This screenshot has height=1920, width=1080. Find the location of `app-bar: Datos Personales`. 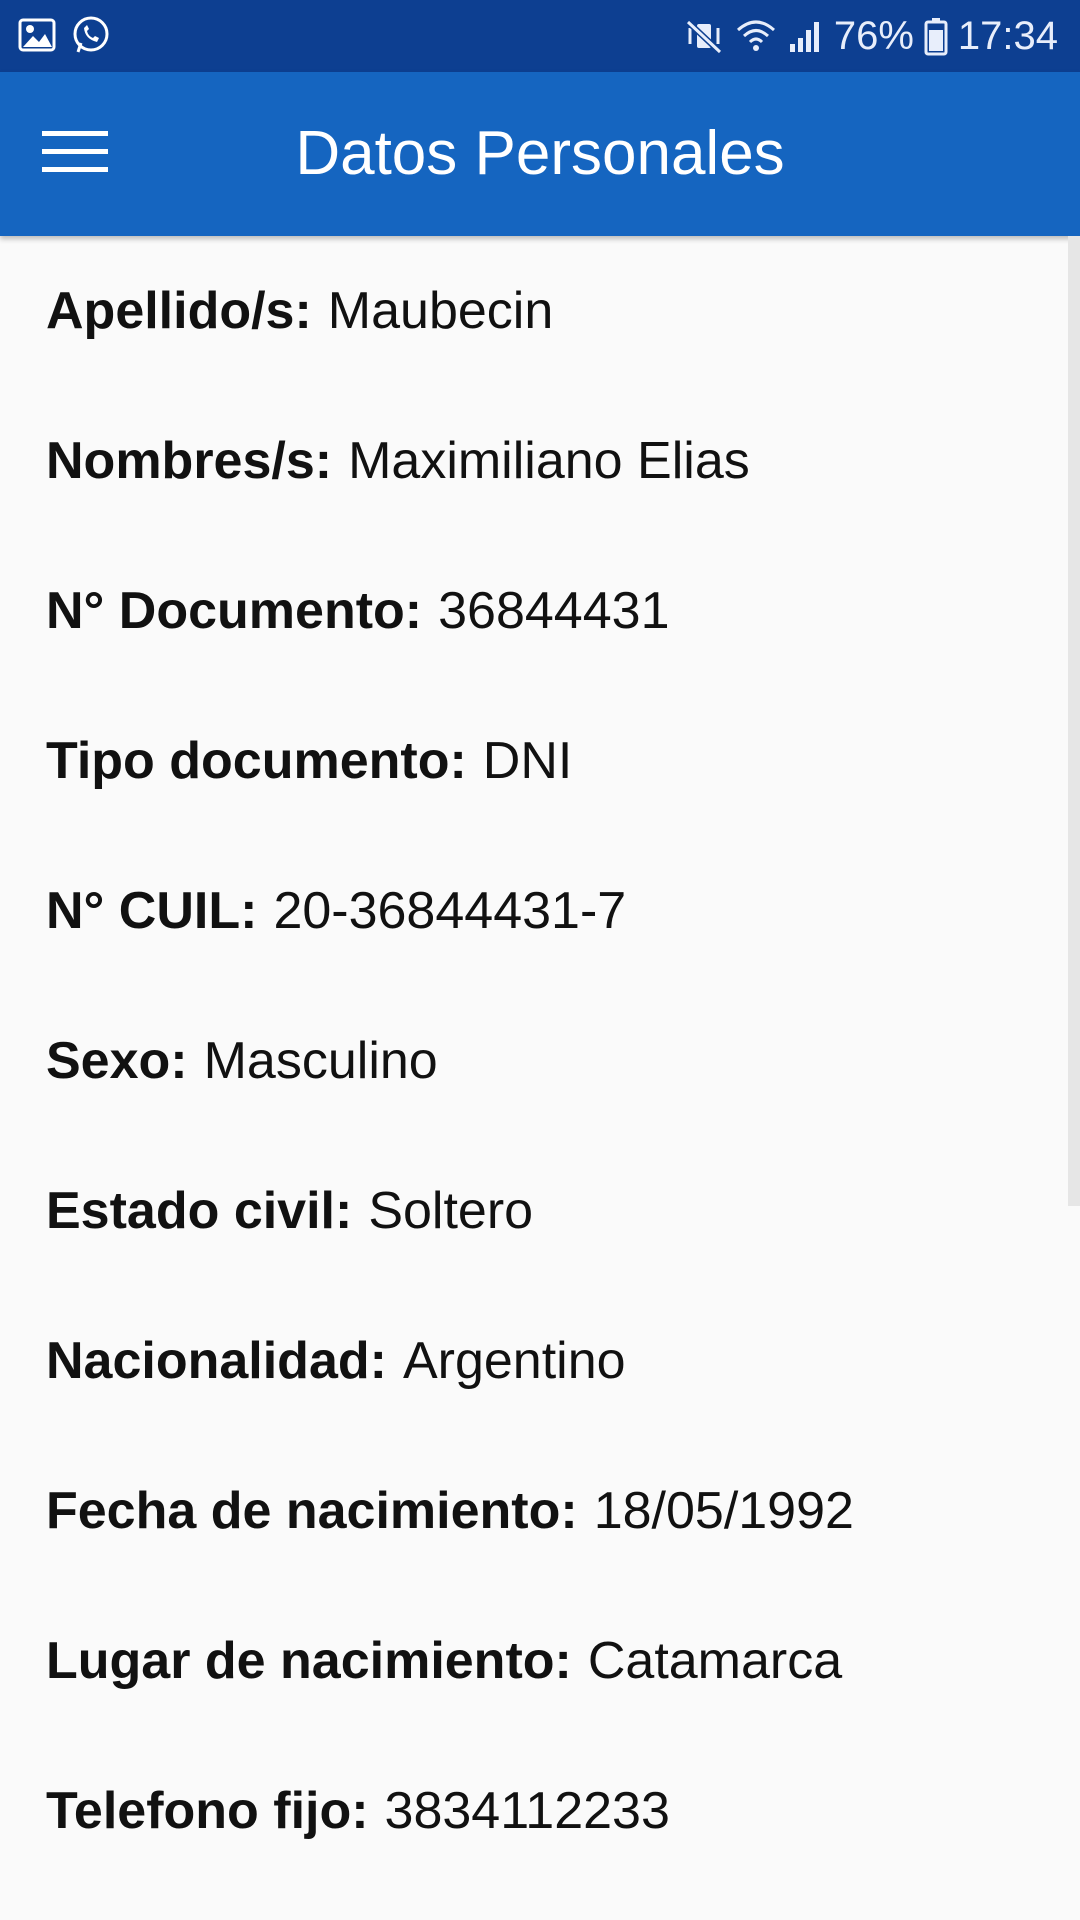

app-bar: Datos Personales is located at coordinates (540, 154).